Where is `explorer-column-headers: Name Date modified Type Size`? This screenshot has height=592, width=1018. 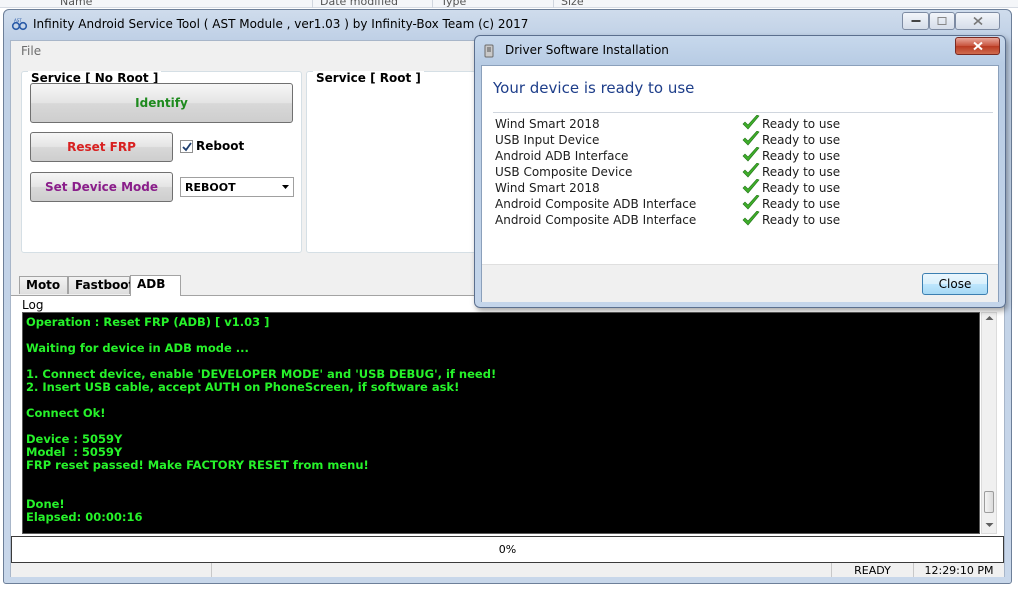
explorer-column-headers: Name Date modified Type Size is located at coordinates (509, 4).